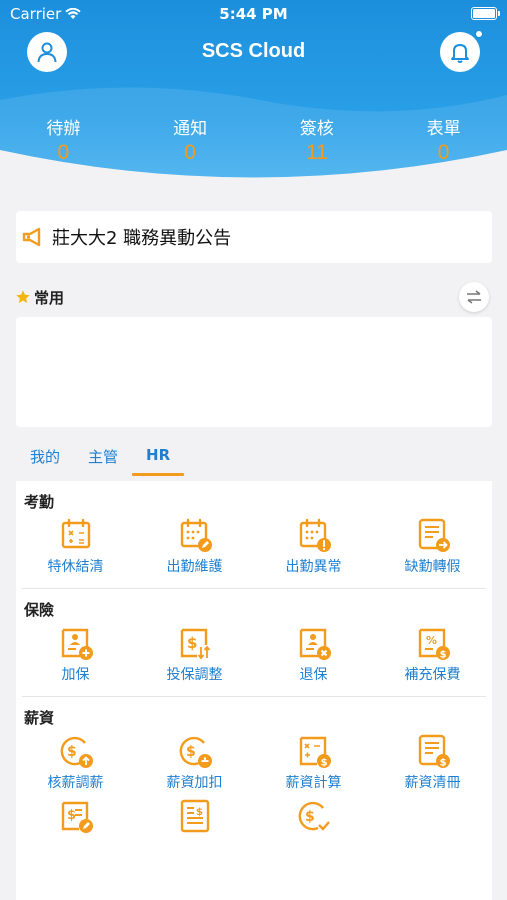 This screenshot has height=900, width=507. Describe the element at coordinates (196, 535) in the screenshot. I see `calendar-edit-icon` at that location.